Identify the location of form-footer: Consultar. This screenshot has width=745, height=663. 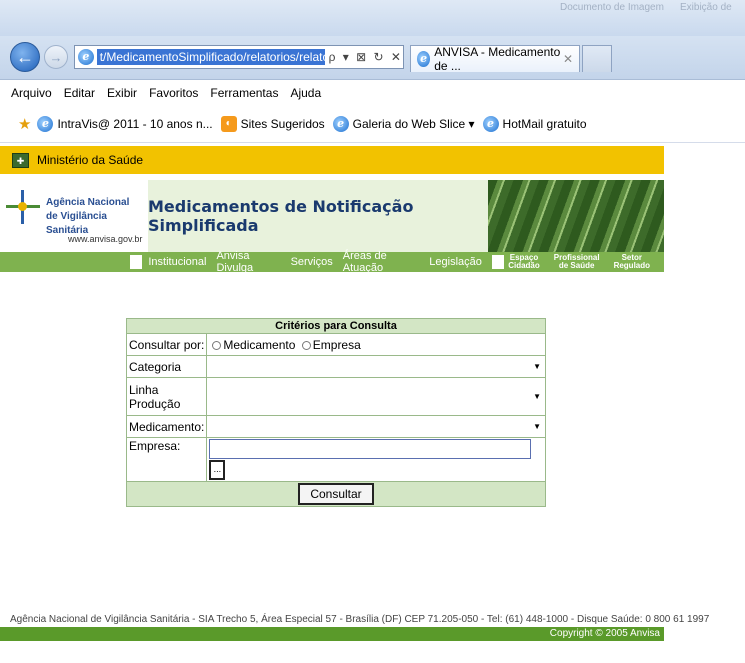
(336, 494).